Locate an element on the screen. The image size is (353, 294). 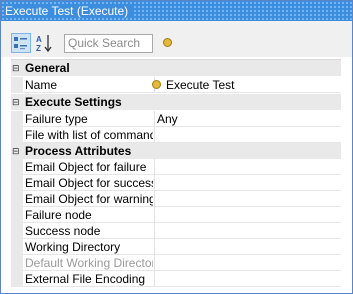
property-row-name: Name Execute Test is located at coordinates (176, 85).